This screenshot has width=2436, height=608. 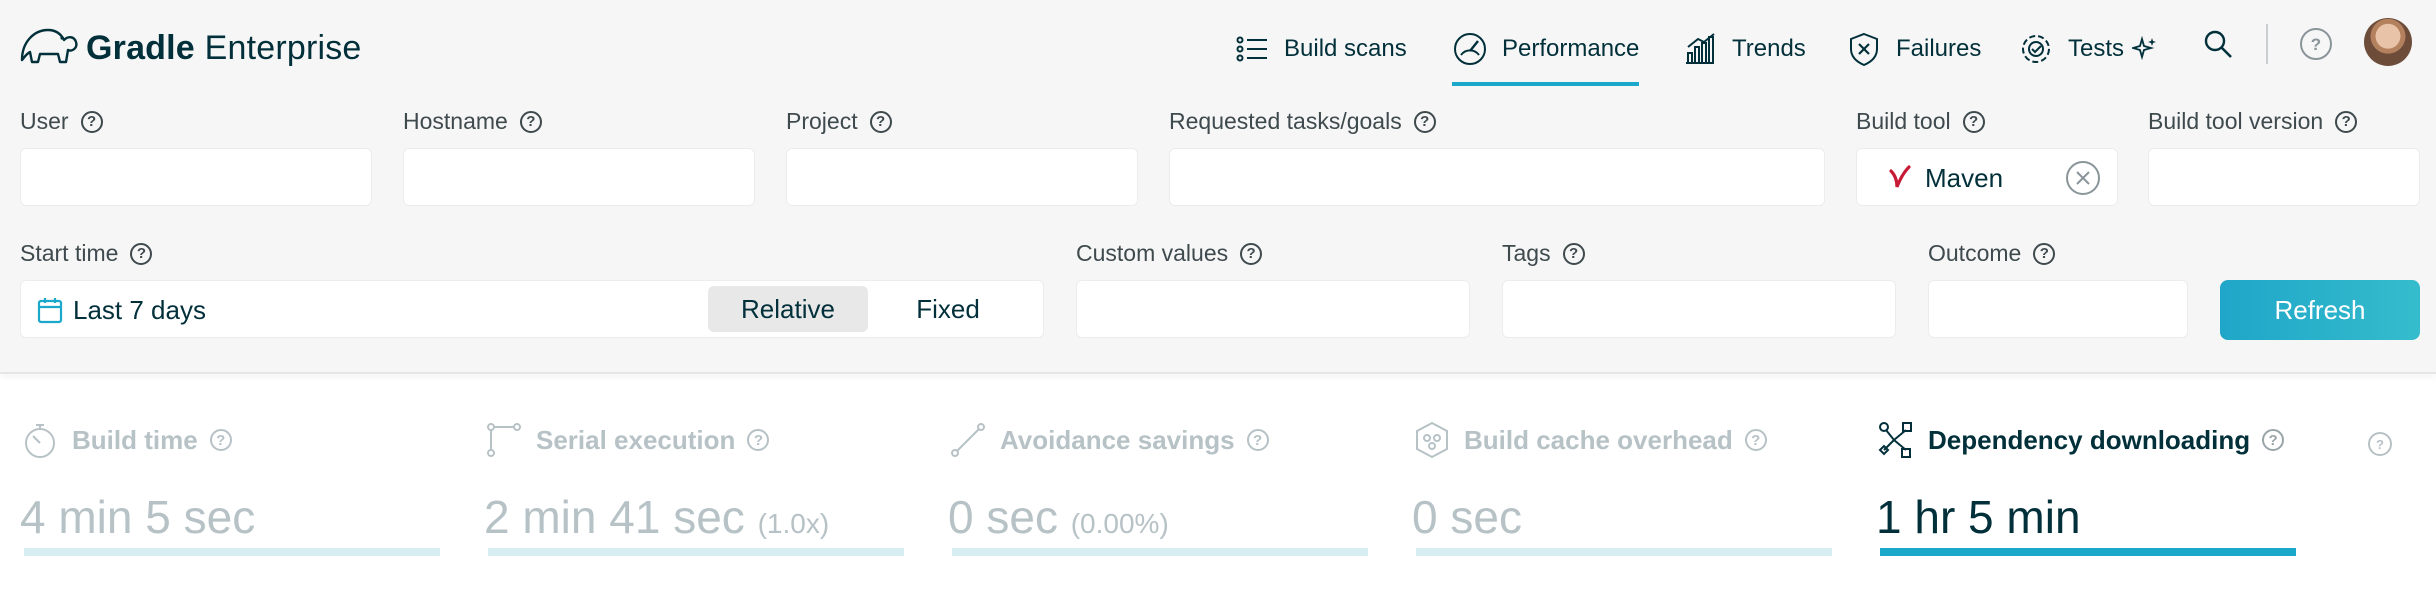 What do you see at coordinates (1158, 486) in the screenshot?
I see `metric-avoidance-savings: Avoidance savings? 0 sec (0.00%)` at bounding box center [1158, 486].